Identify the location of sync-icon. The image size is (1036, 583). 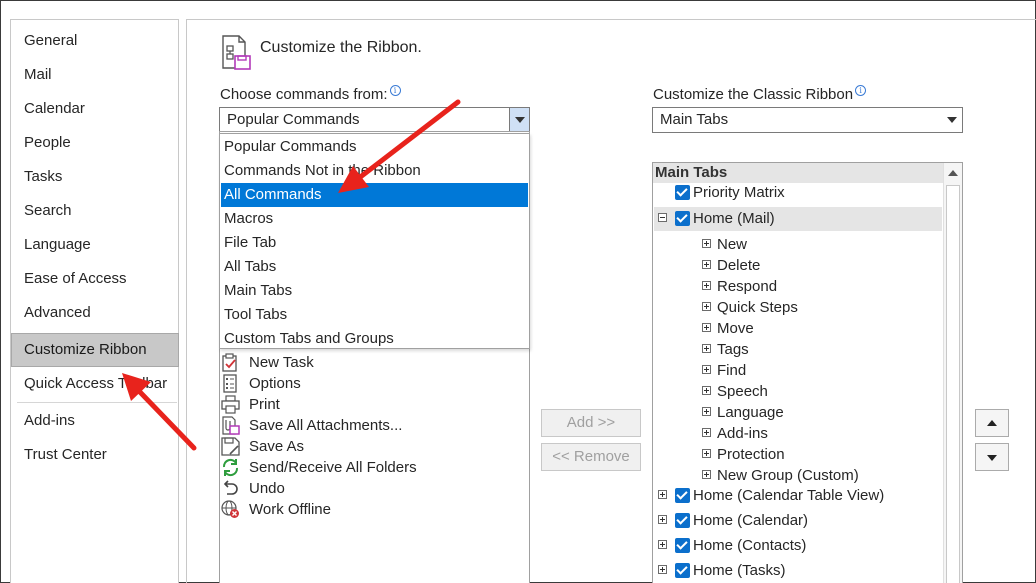
(230, 467).